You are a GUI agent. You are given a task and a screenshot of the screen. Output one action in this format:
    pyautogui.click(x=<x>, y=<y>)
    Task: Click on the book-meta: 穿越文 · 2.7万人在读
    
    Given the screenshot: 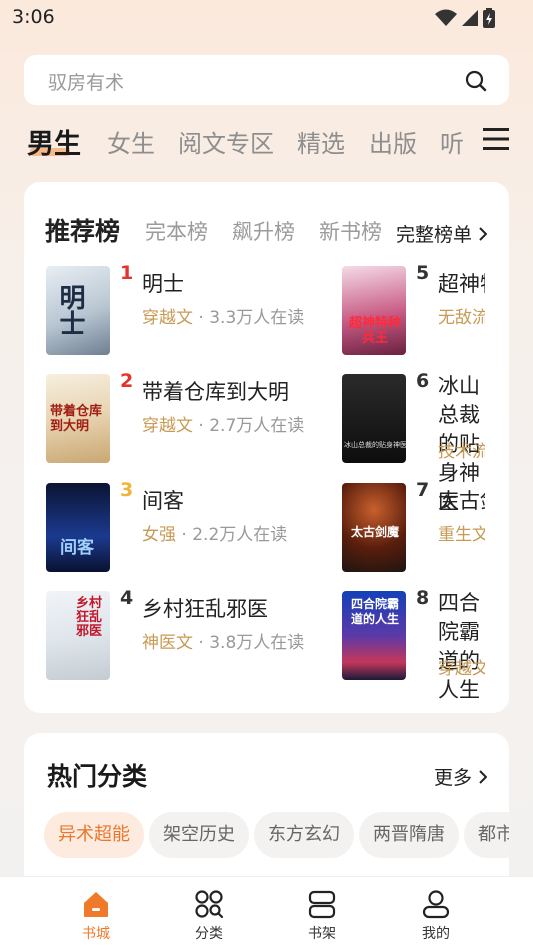 What is the action you would take?
    pyautogui.click(x=223, y=426)
    